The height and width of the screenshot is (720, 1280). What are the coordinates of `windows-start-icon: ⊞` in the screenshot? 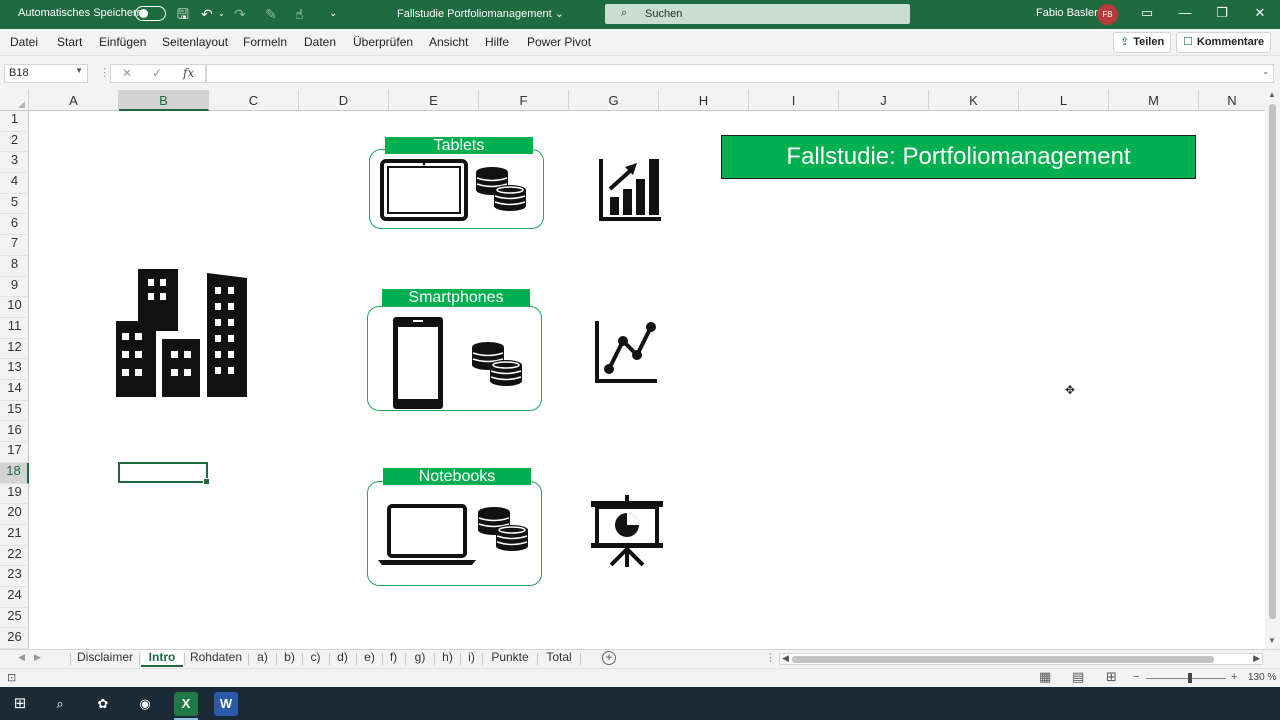 It's located at (20, 704).